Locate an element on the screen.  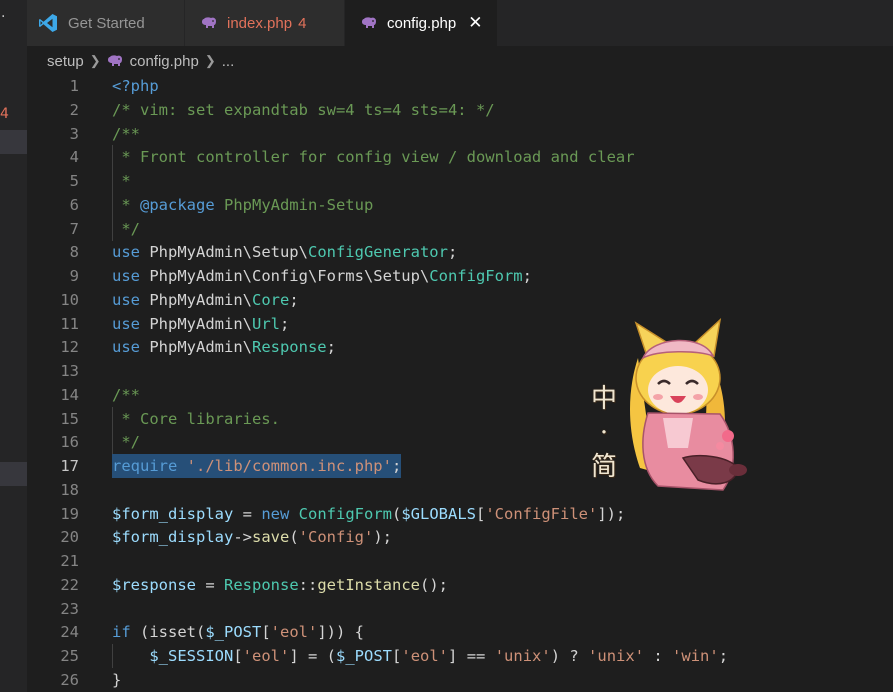
code-text: } is located at coordinates (116, 680).